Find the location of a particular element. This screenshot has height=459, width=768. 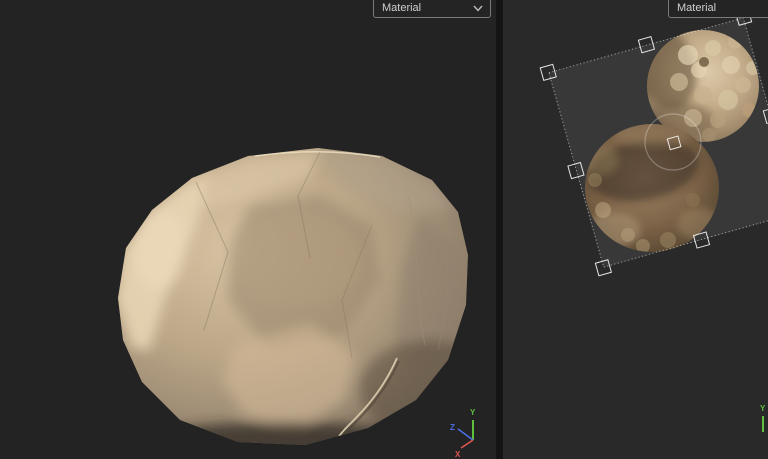

axis-x-label: X is located at coordinates (458, 454).